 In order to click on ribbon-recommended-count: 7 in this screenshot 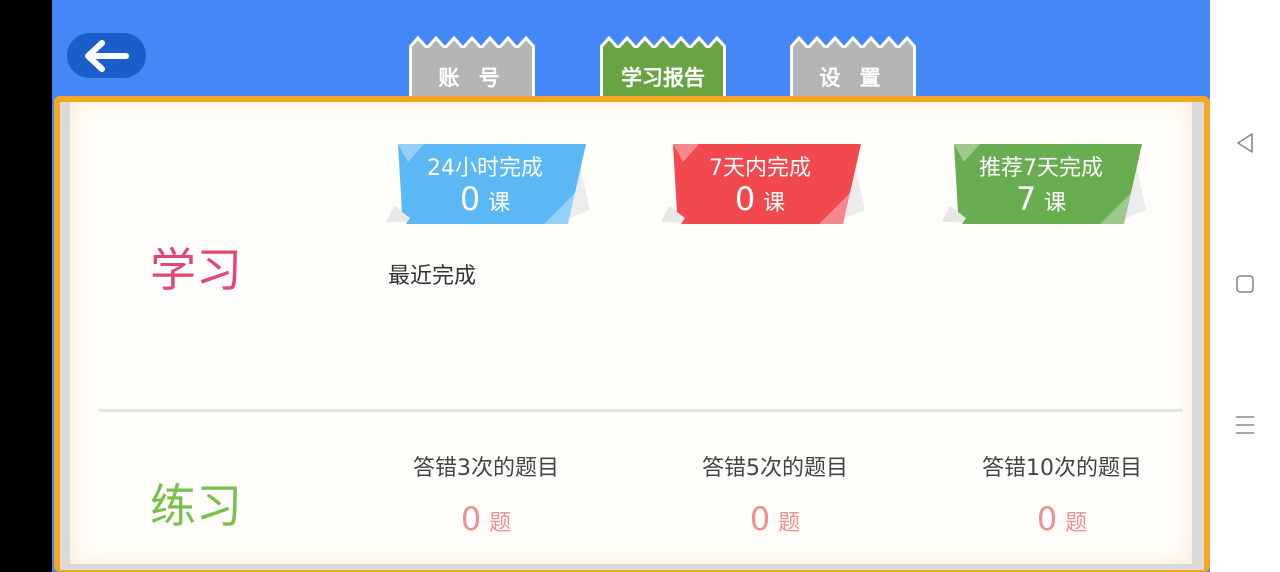, I will do `click(1026, 199)`.